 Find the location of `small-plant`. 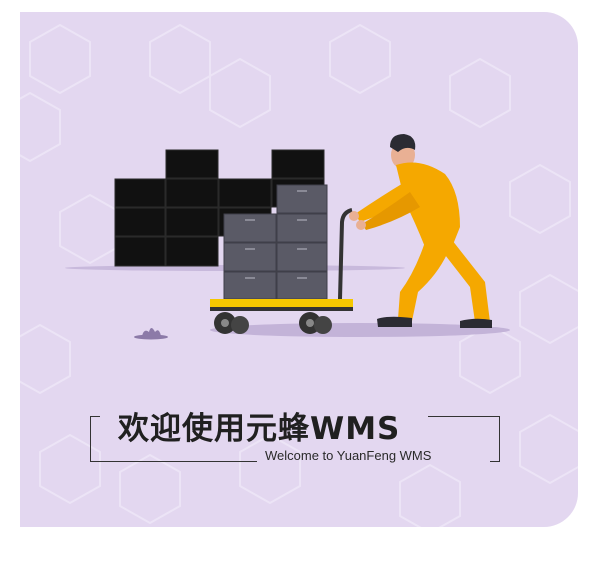

small-plant is located at coordinates (151, 334).